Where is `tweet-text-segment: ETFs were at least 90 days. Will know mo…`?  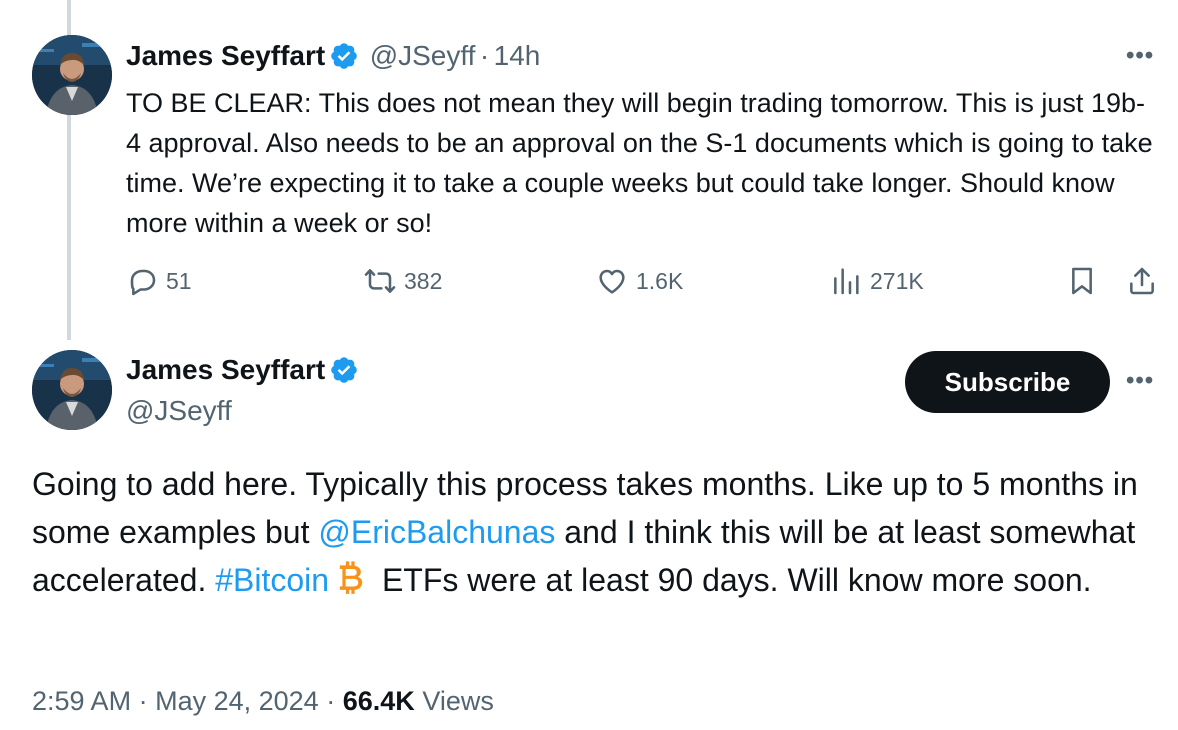
tweet-text-segment: ETFs were at least 90 days. Will know mo… is located at coordinates (732, 580).